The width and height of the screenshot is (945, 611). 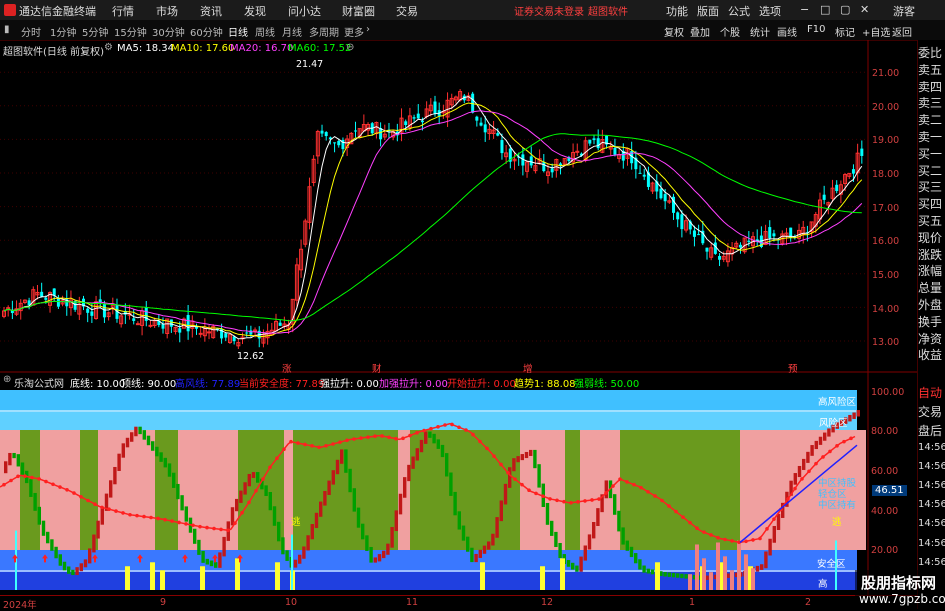 I want to click on close-icon: ✕, so click(x=864, y=9).